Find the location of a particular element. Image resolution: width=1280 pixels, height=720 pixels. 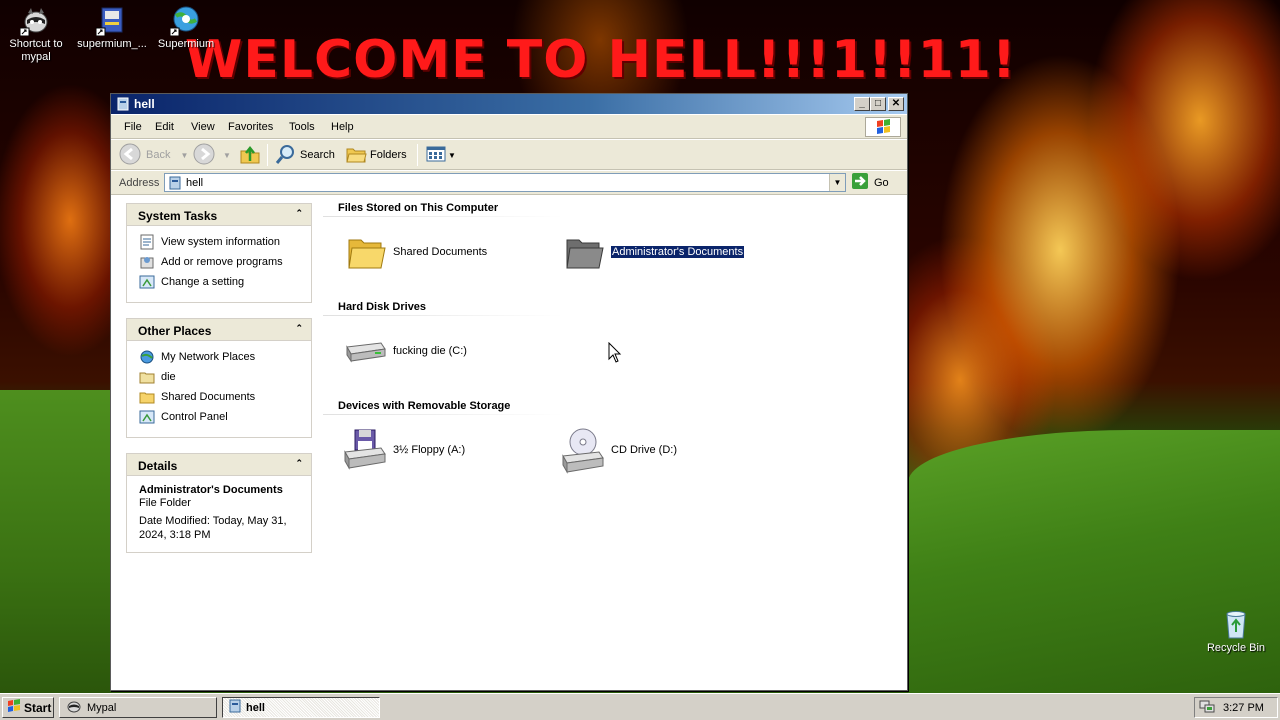

desktop-icon-mypal-shortcut: Shortcut to mypal is located at coordinates (36, 34).